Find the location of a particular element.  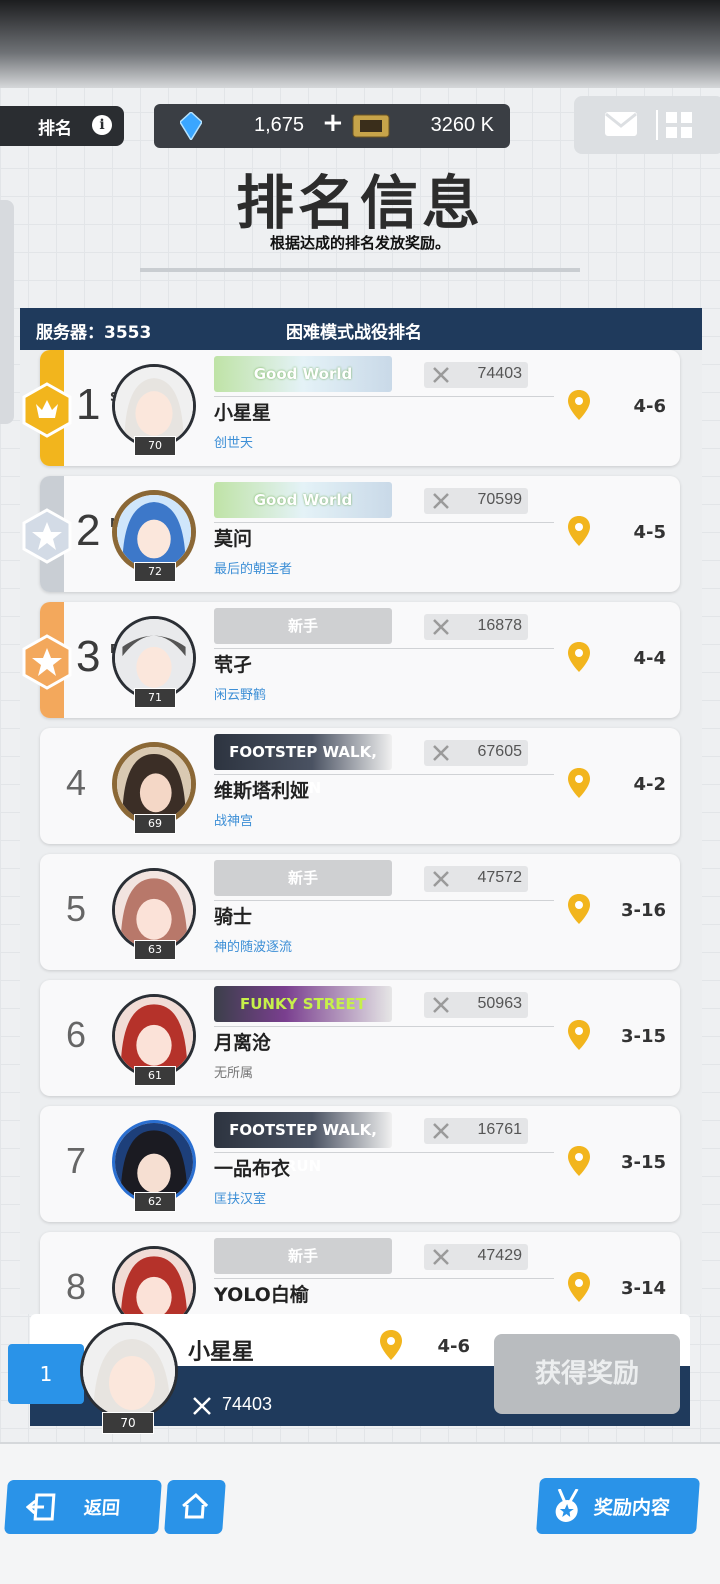

ranking-row: 6 61 FUNKY STREET 50963 月离沧 无所属 3-15 is located at coordinates (360, 1038).